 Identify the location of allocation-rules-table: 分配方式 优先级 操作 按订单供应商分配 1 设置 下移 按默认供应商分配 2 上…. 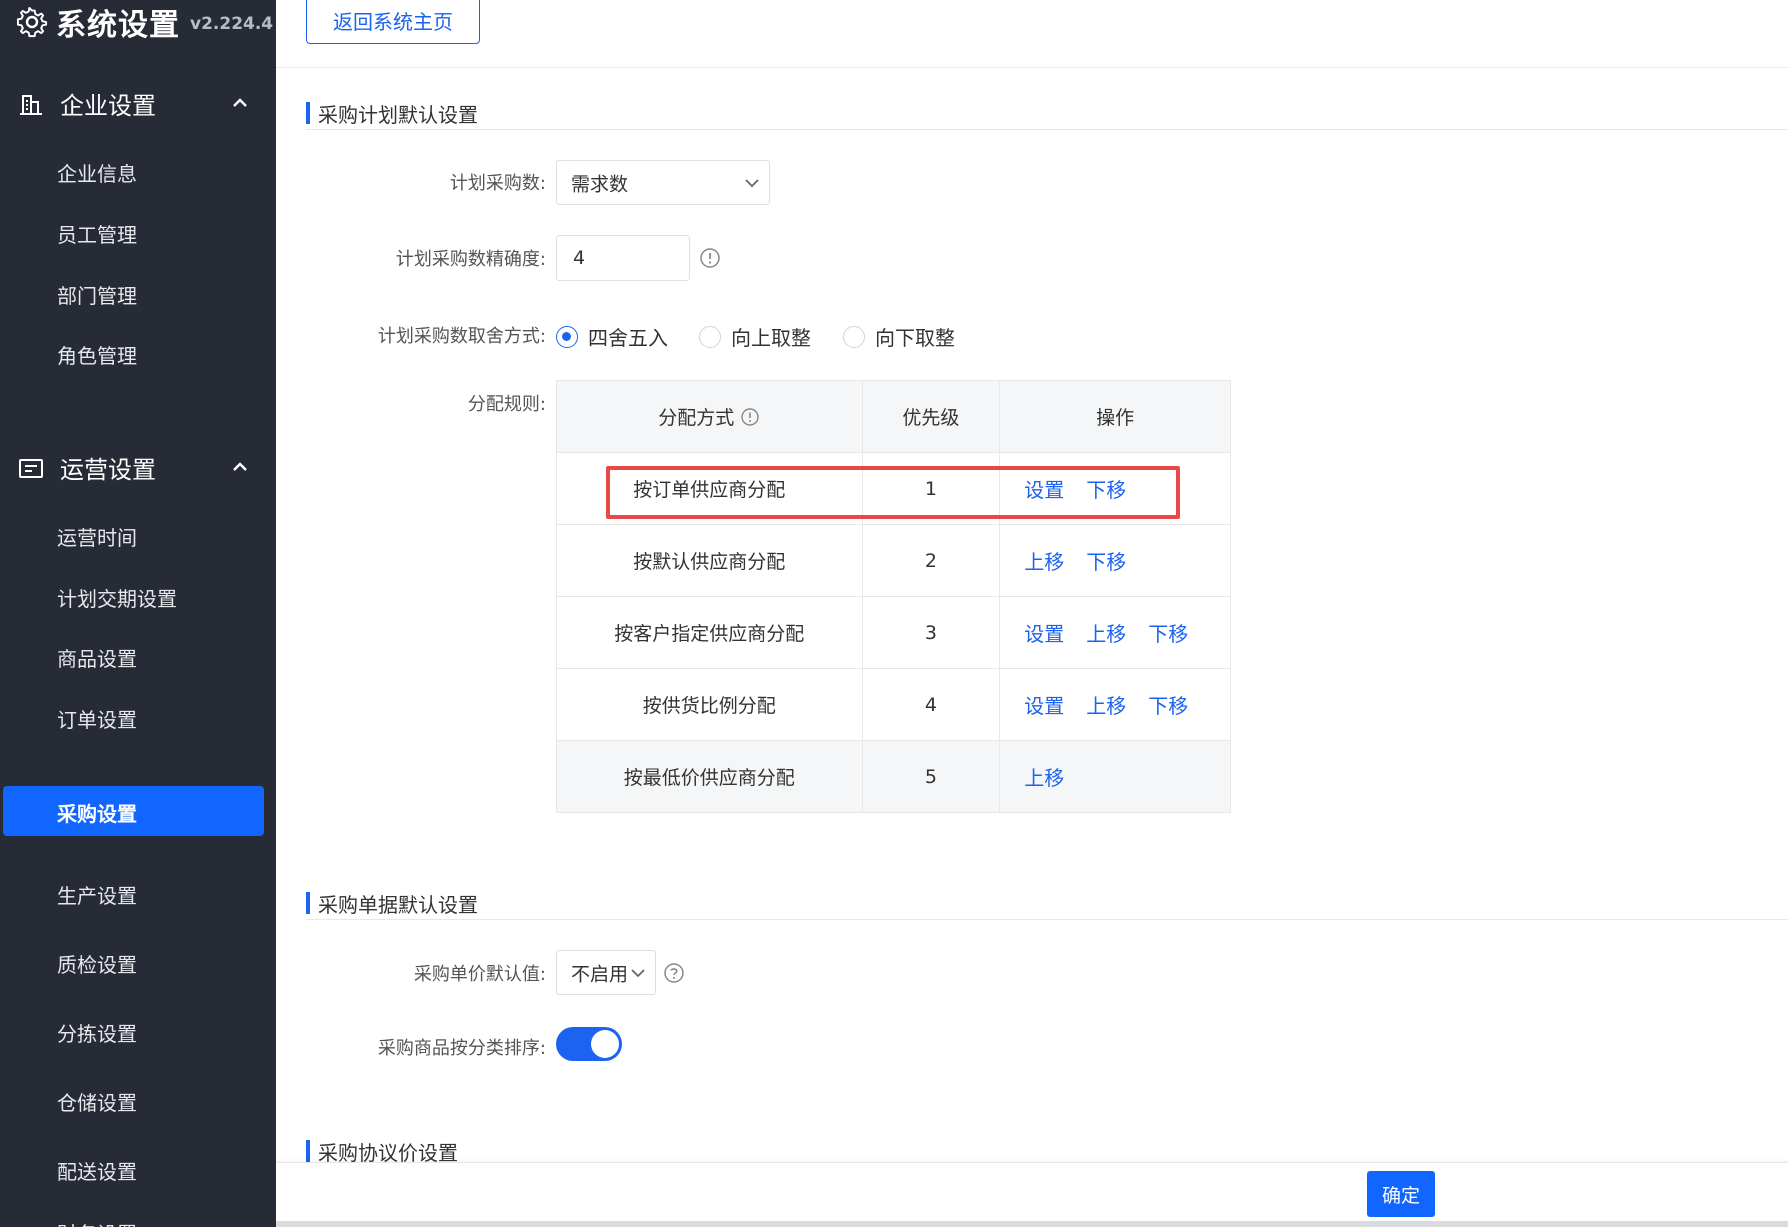
(893, 596).